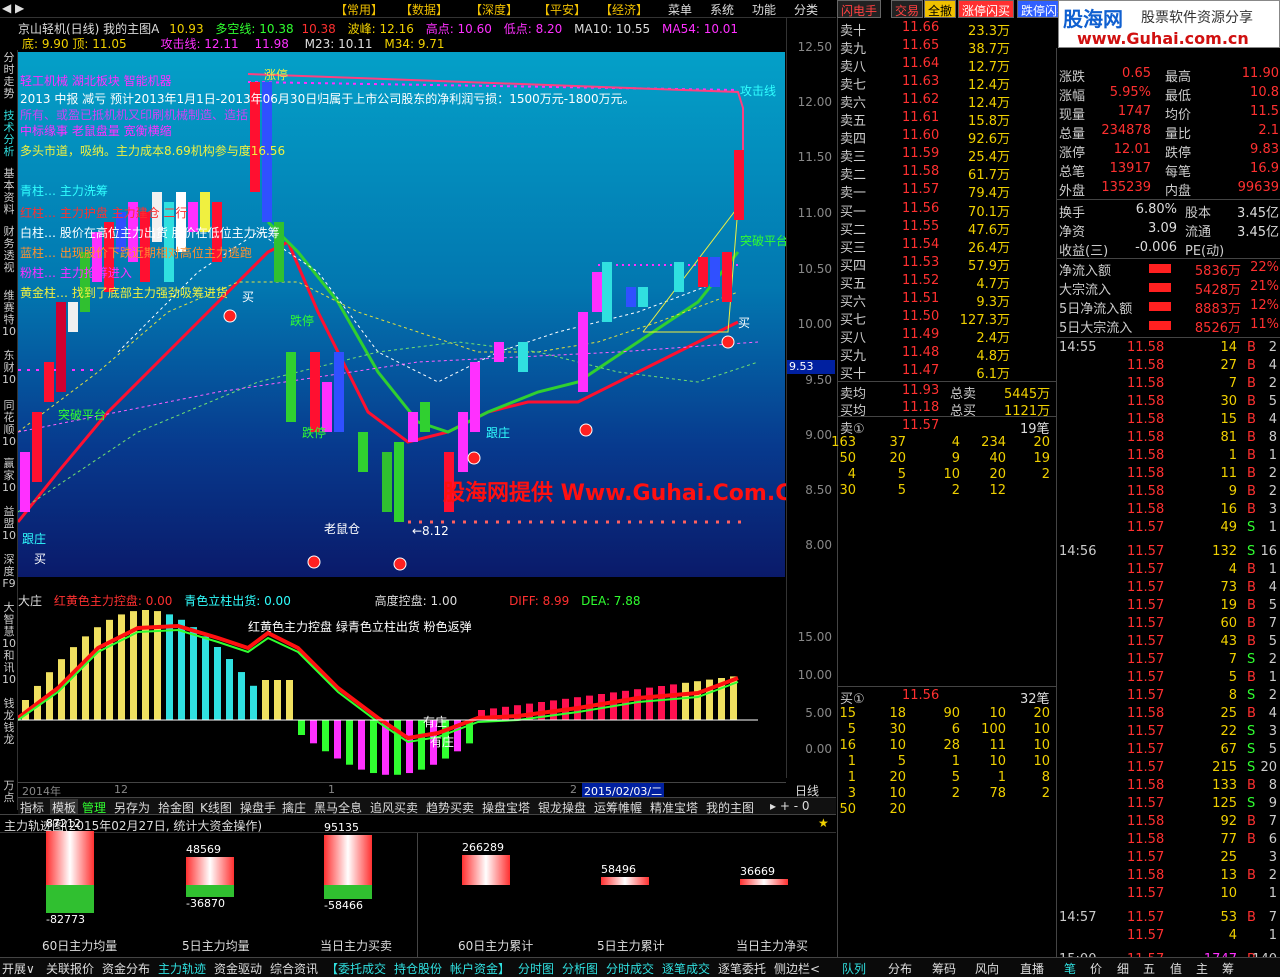 Image resolution: width=1280 pixels, height=977 pixels. Describe the element at coordinates (1032, 968) in the screenshot. I see `panel-tab: 直播` at that location.